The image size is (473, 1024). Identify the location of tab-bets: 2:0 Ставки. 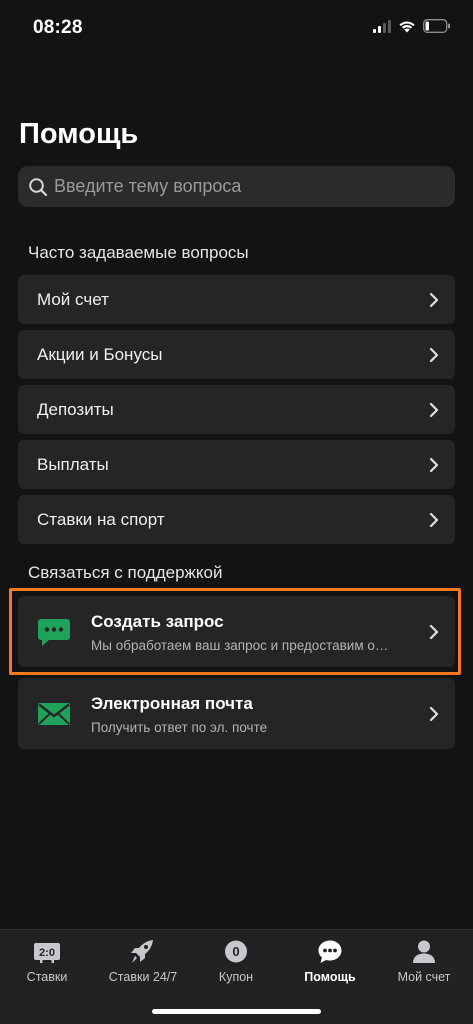
(47, 965).